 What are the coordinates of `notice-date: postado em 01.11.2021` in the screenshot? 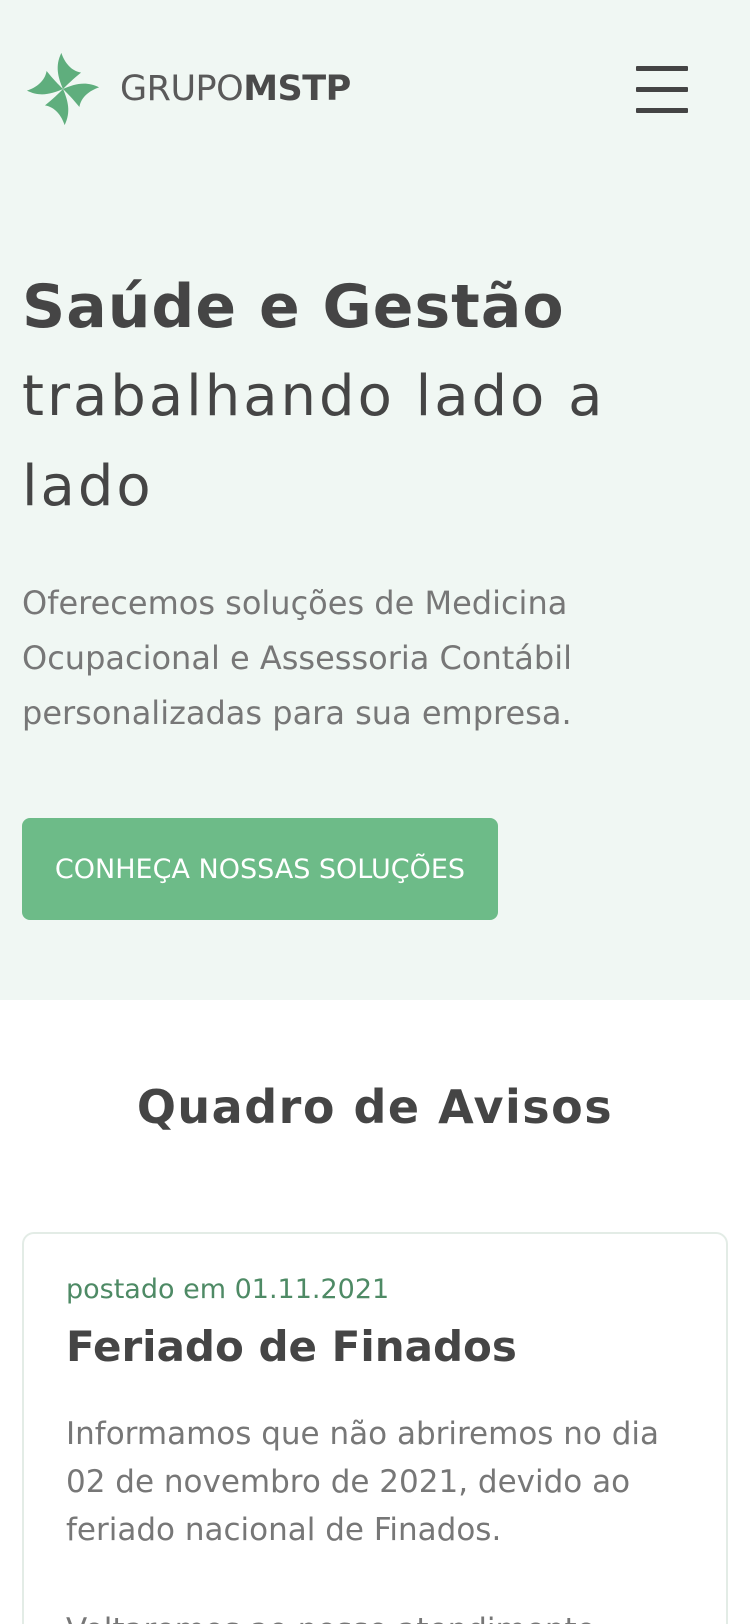 It's located at (228, 1289).